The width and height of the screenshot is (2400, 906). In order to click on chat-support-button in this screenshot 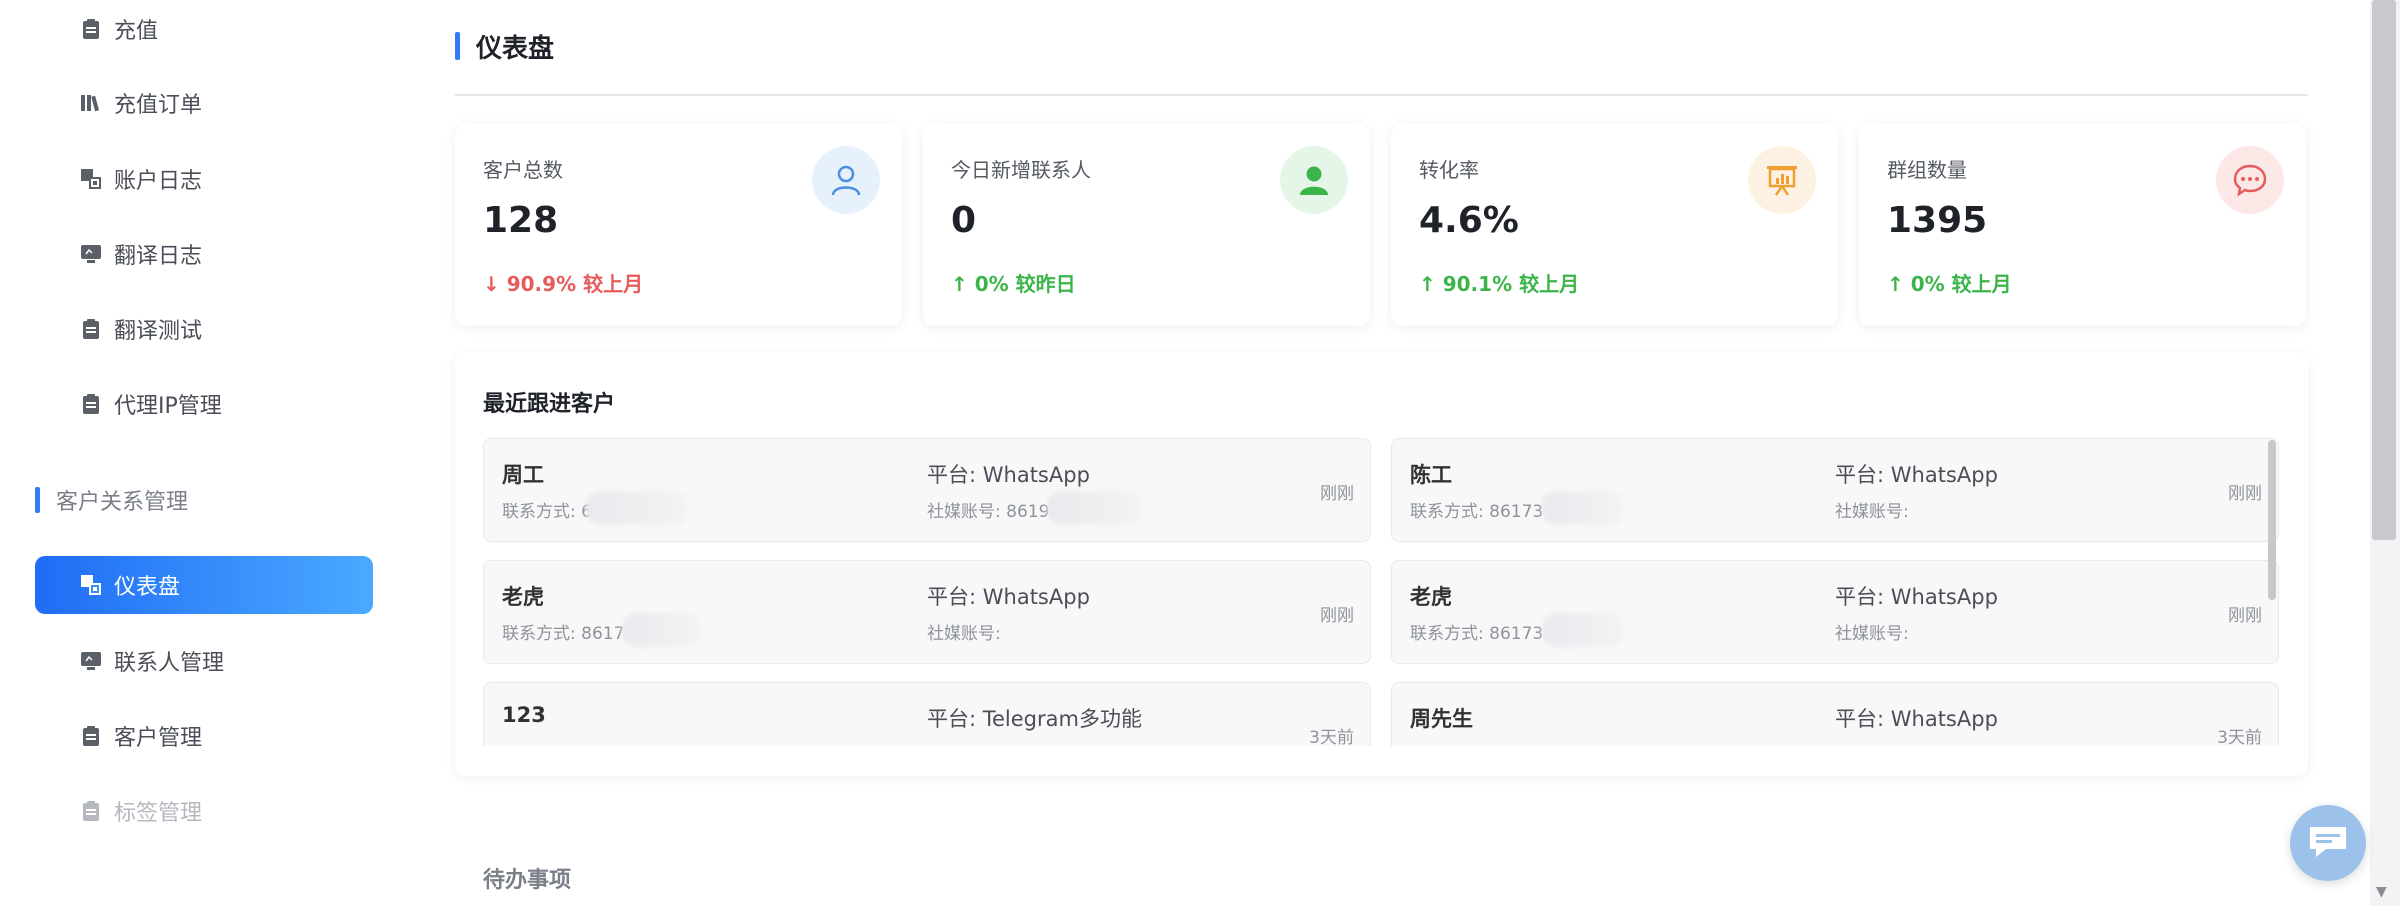, I will do `click(2328, 843)`.